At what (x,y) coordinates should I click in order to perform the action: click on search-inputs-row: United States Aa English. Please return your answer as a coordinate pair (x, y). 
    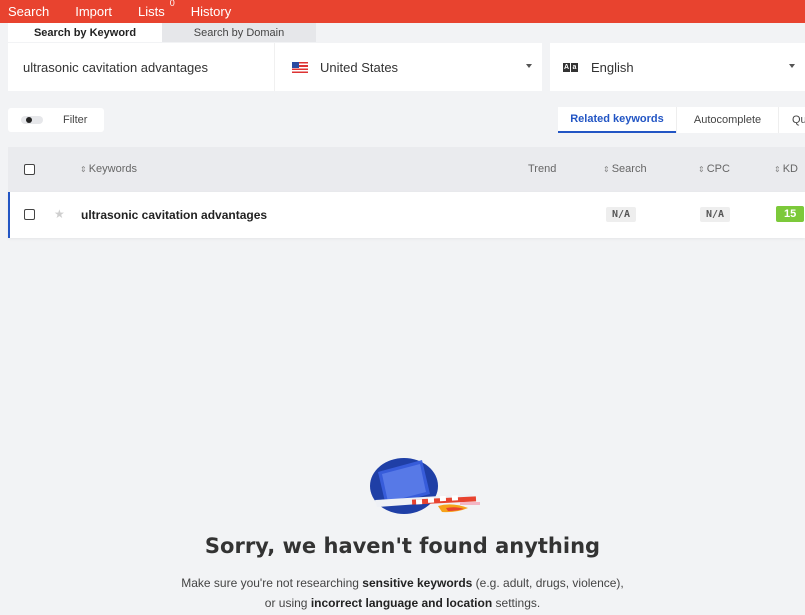
    Looking at the image, I should click on (406, 67).